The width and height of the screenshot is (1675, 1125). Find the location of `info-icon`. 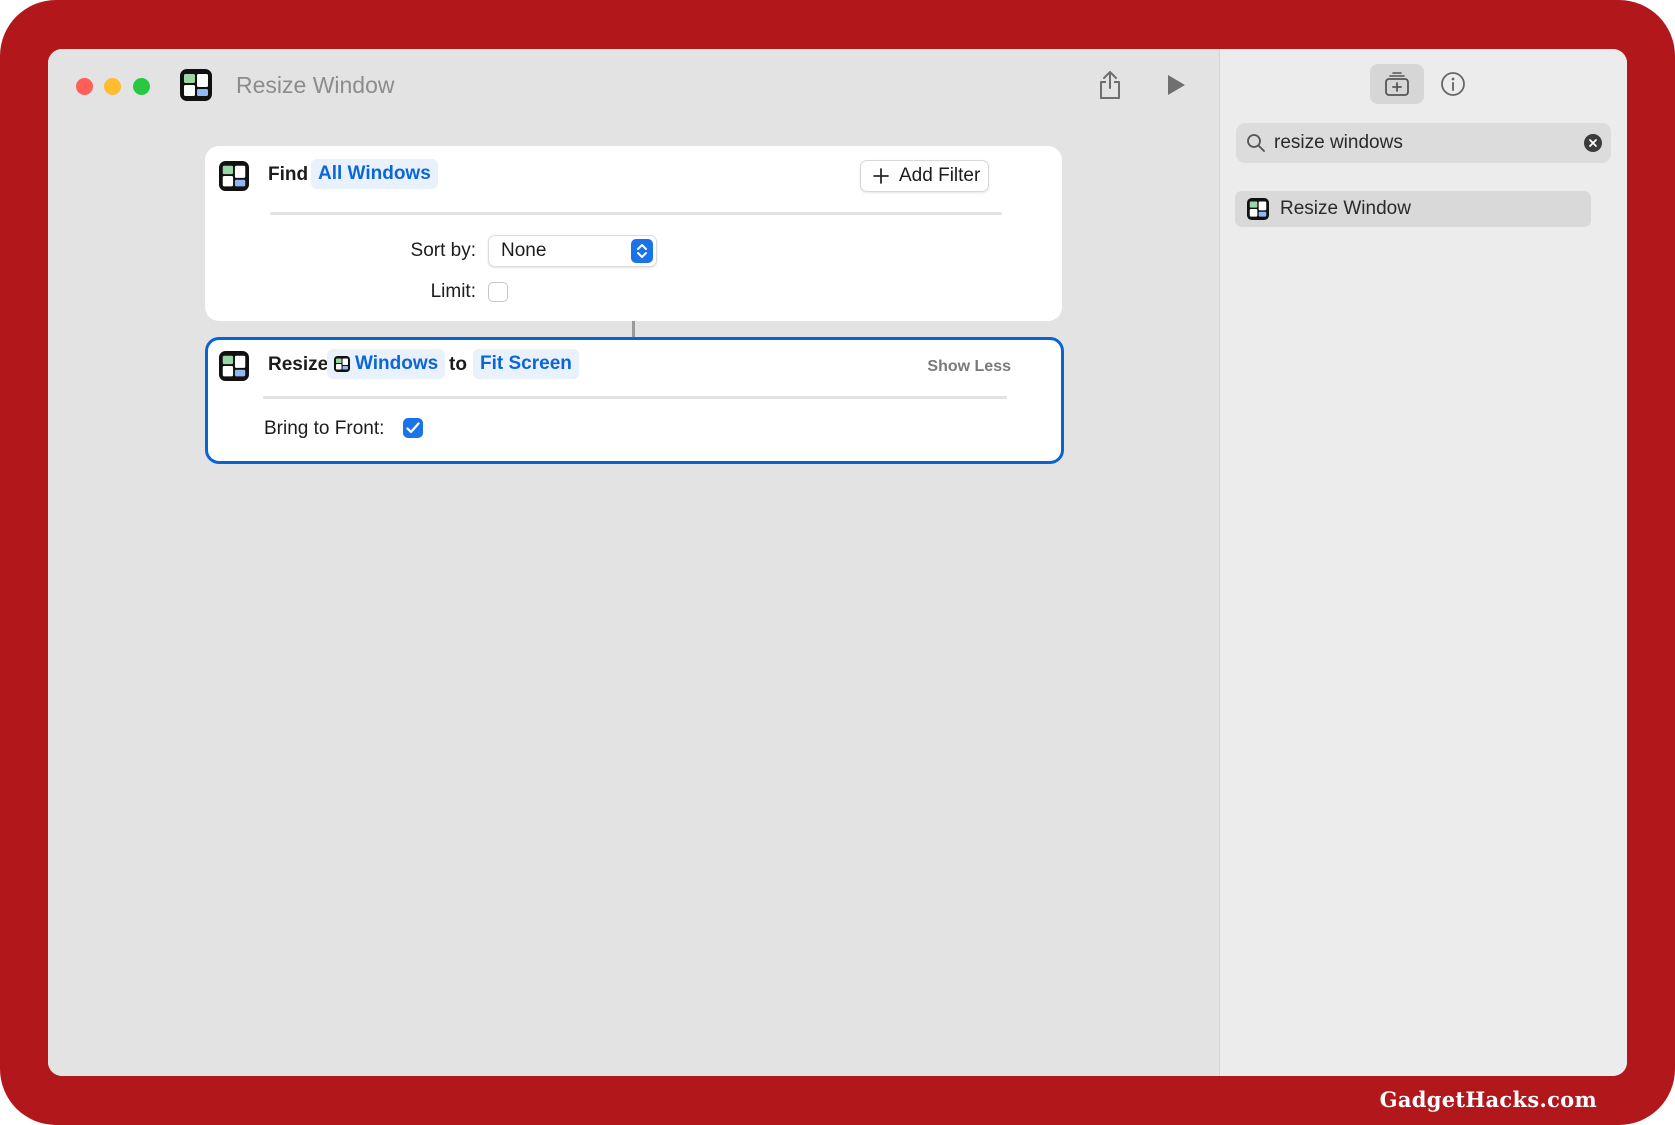

info-icon is located at coordinates (1453, 84).